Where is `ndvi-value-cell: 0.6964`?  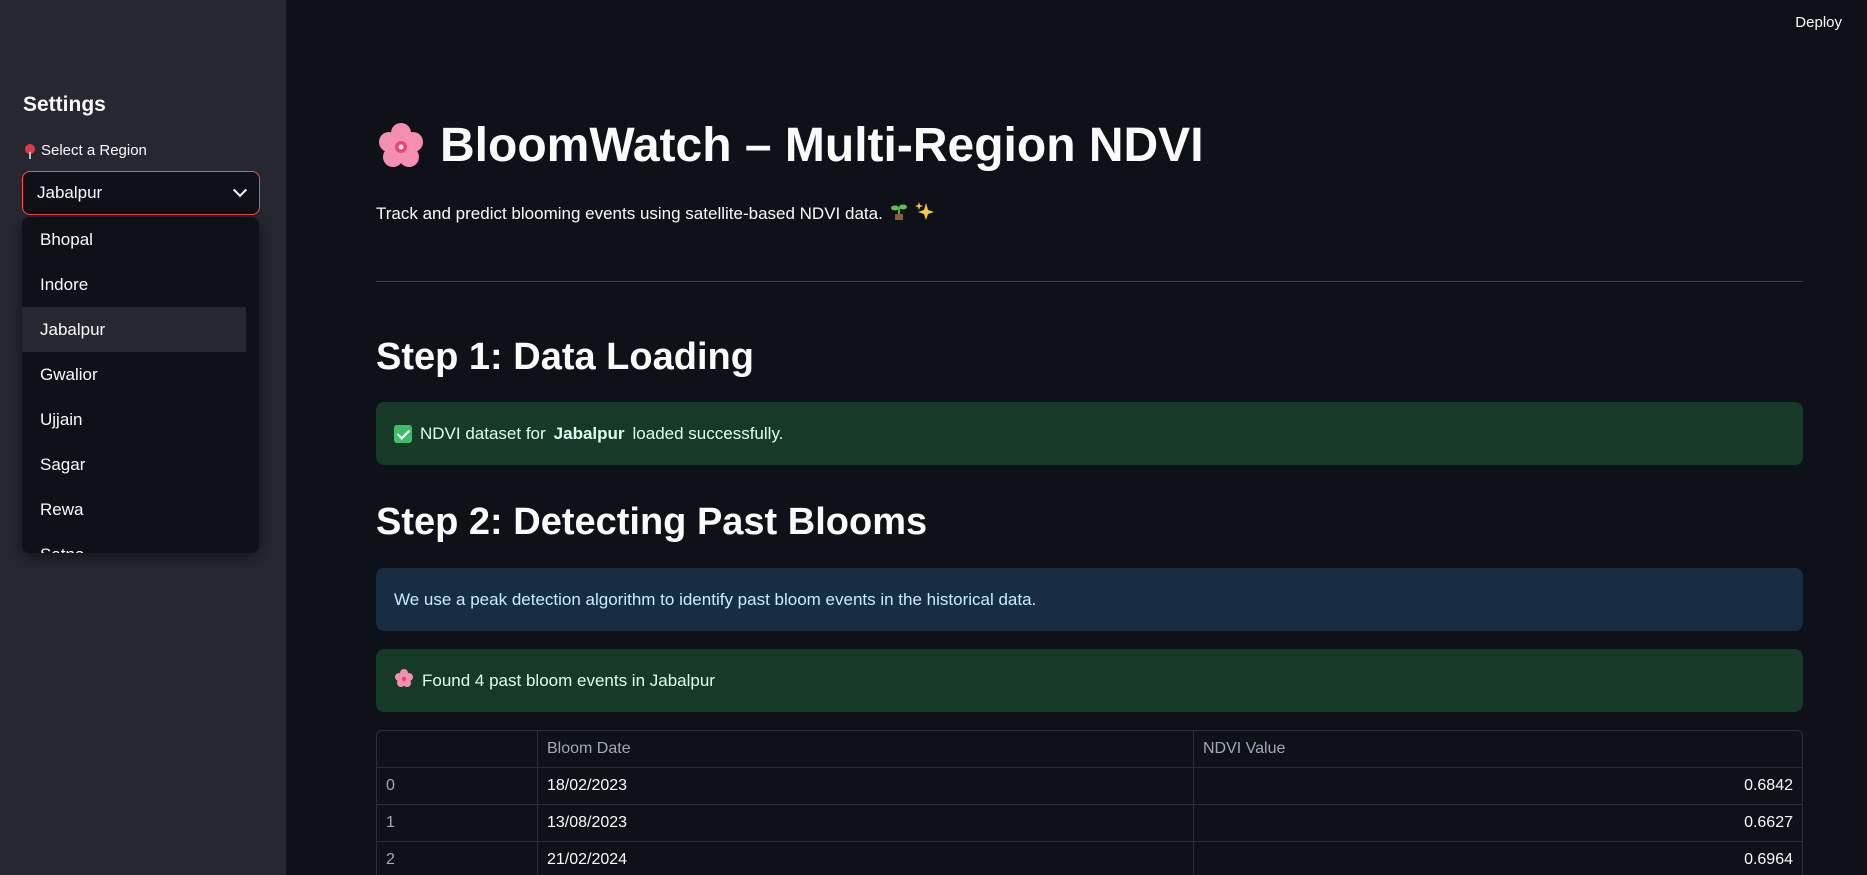 ndvi-value-cell: 0.6964 is located at coordinates (1498, 858).